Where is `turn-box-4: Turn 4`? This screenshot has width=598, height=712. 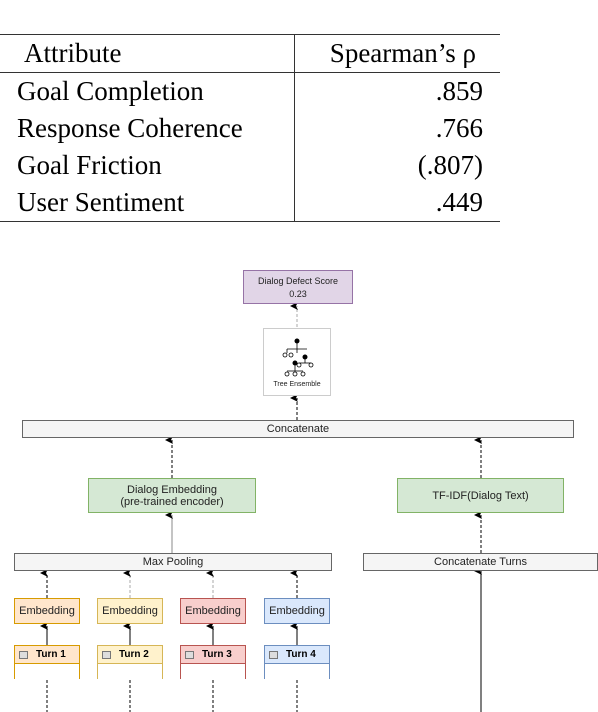
turn-box-4: Turn 4 is located at coordinates (297, 662).